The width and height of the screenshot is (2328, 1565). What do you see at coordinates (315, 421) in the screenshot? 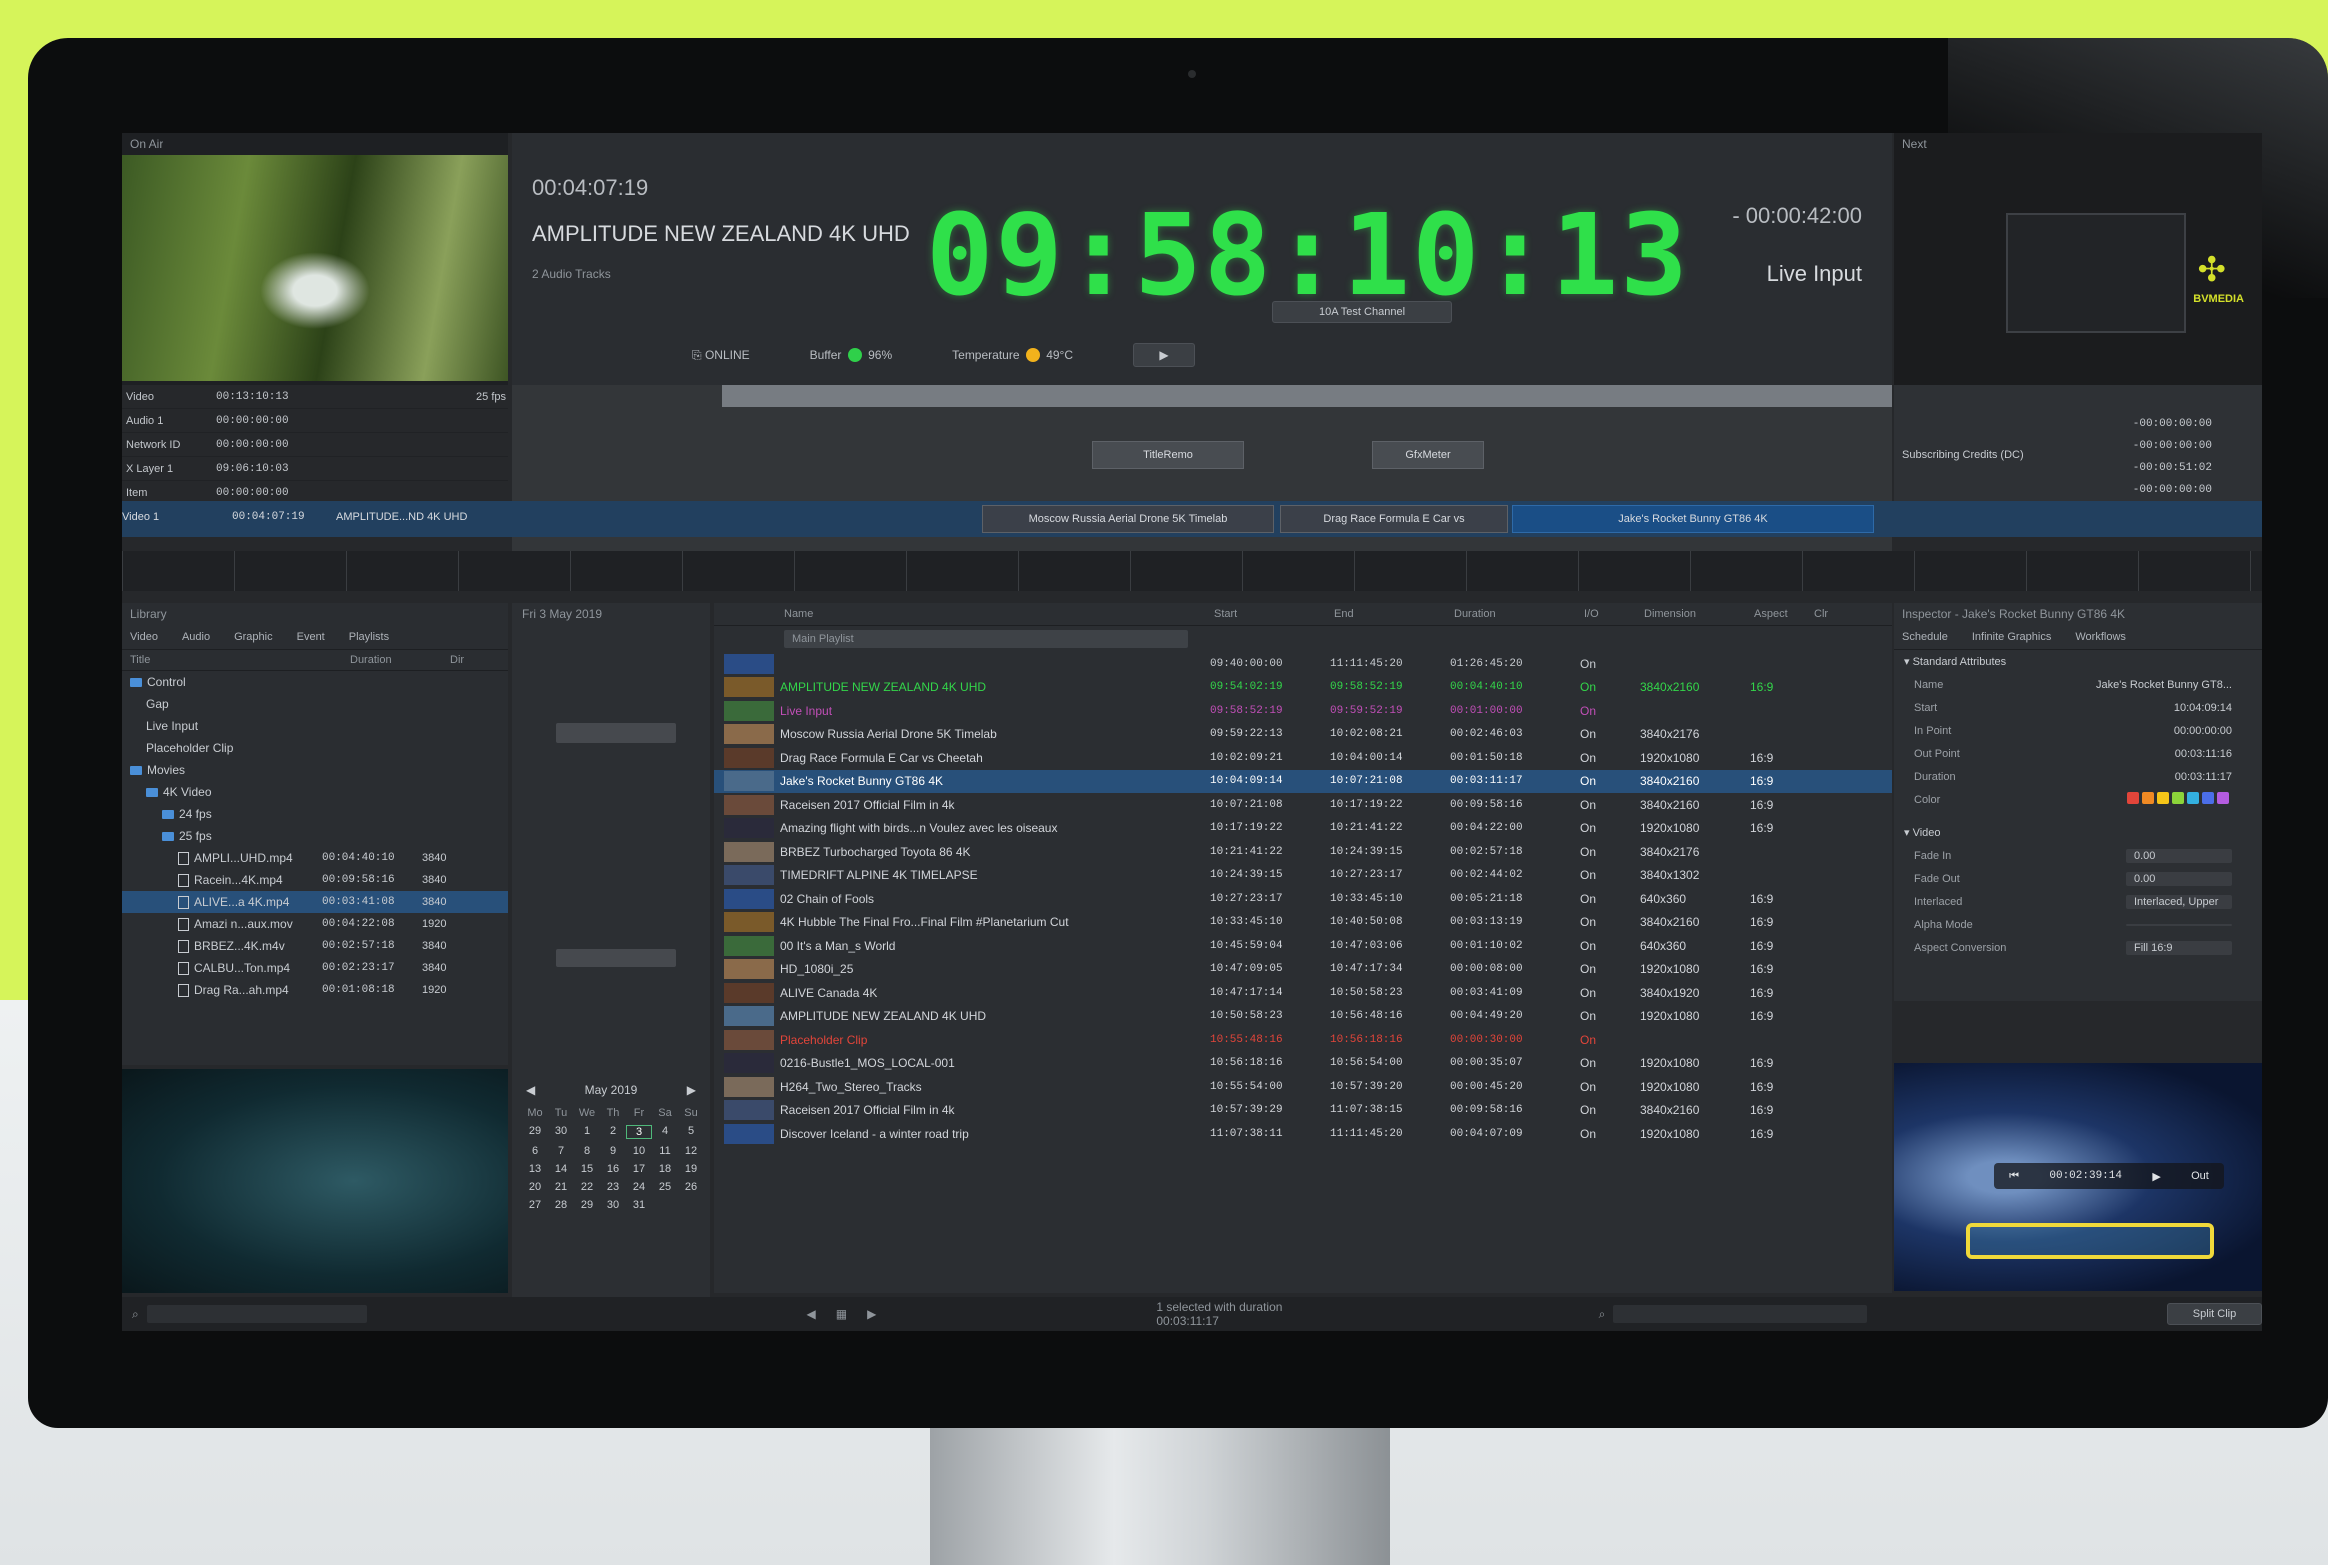
I see `track-row: Audio 1 00:00:00:00` at bounding box center [315, 421].